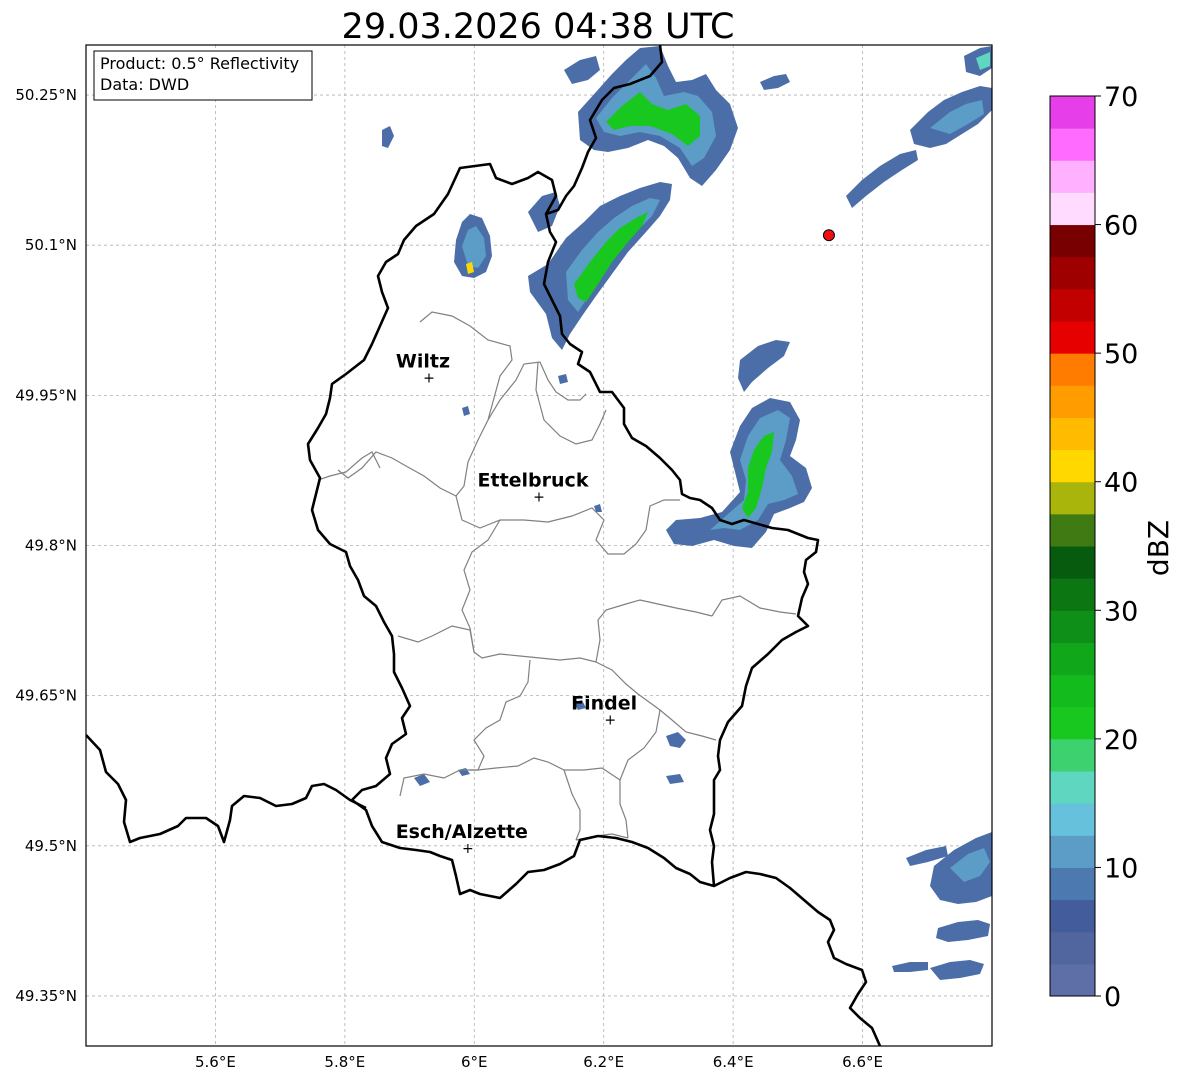 Image resolution: width=1184 pixels, height=1081 pixels. What do you see at coordinates (1116, 547) in the screenshot?
I see `colorbar-ticks: 0 10 20 30 40 50 60 70` at bounding box center [1116, 547].